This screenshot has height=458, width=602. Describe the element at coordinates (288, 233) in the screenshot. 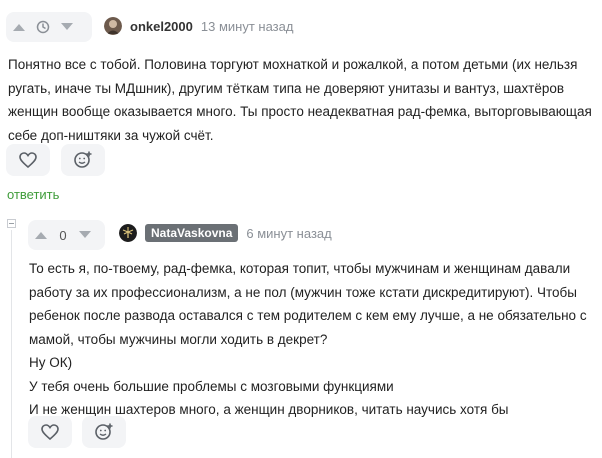

I see `timestamp: 6 минут назад` at that location.